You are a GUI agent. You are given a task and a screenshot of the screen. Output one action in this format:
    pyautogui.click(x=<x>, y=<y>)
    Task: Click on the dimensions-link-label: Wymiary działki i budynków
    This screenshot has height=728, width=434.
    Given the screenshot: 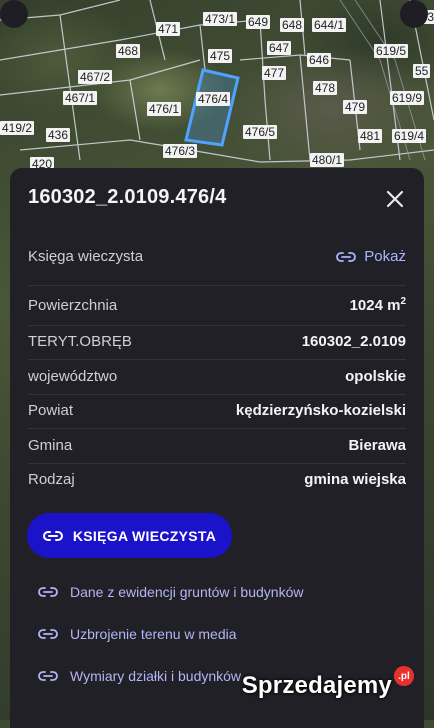 What is the action you would take?
    pyautogui.click(x=156, y=676)
    